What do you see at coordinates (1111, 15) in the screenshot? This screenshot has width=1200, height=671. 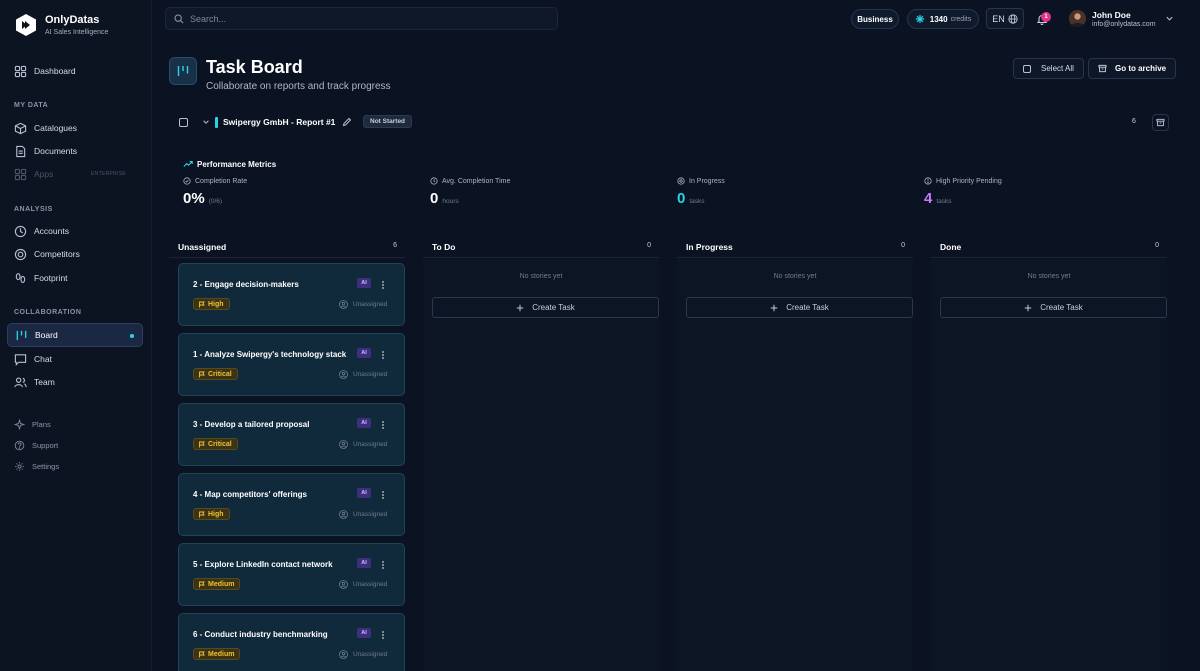 I see `user-name: John Doe` at bounding box center [1111, 15].